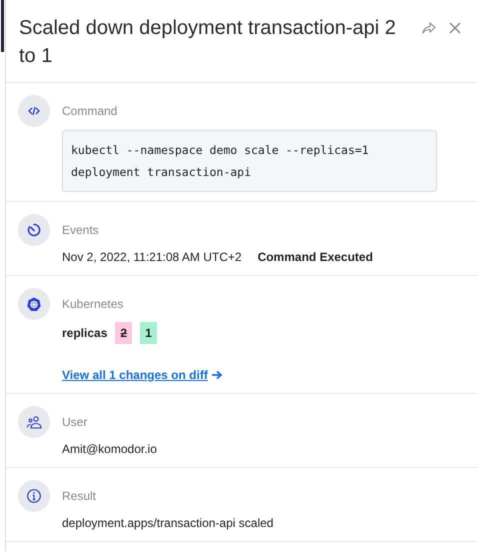 The height and width of the screenshot is (551, 477). Describe the element at coordinates (455, 28) in the screenshot. I see `close-button` at that location.